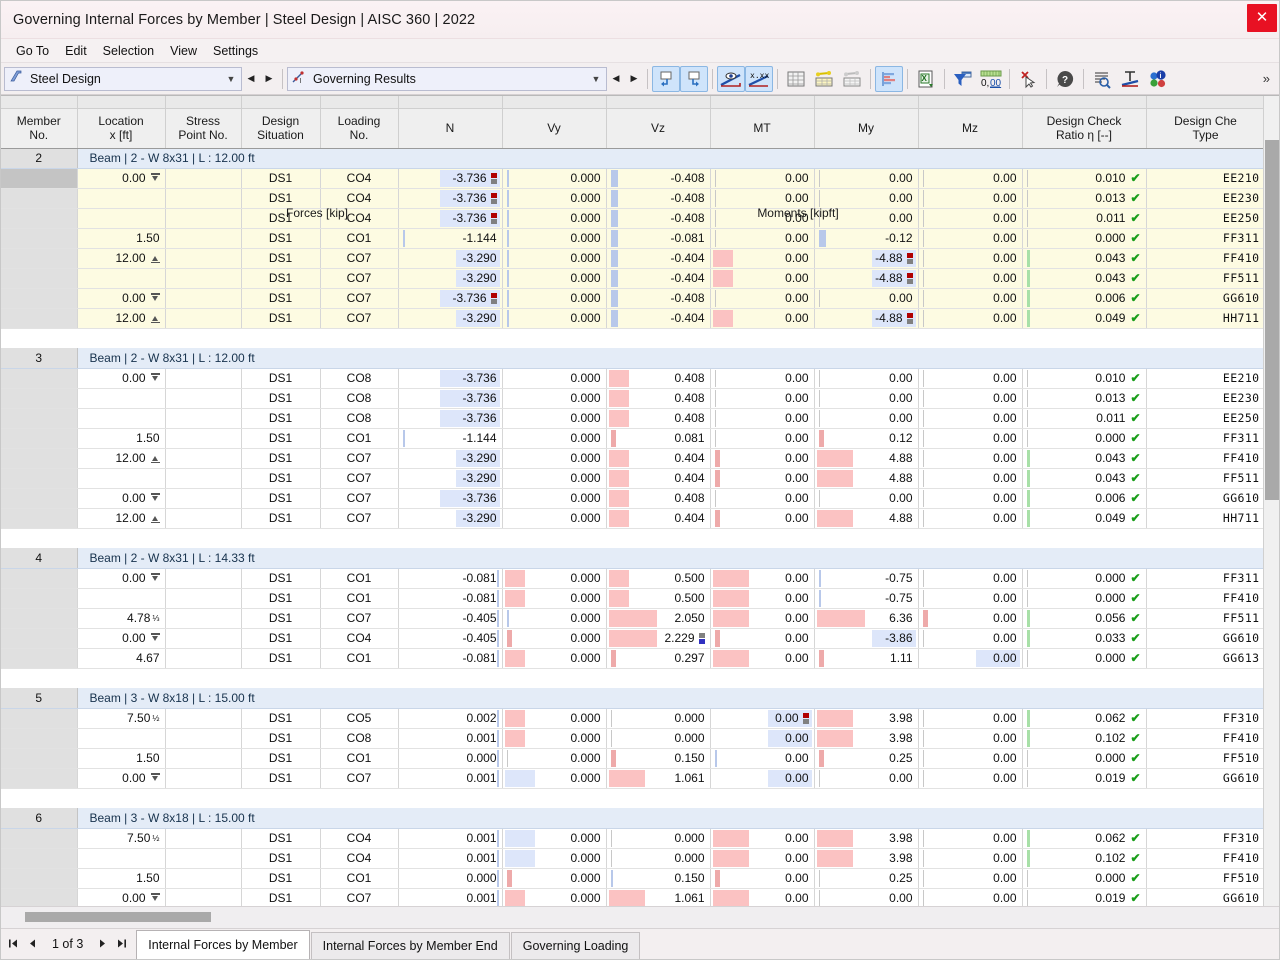 The image size is (1280, 960). Describe the element at coordinates (450, 478) in the screenshot. I see `force-n-cell: -3.290` at that location.